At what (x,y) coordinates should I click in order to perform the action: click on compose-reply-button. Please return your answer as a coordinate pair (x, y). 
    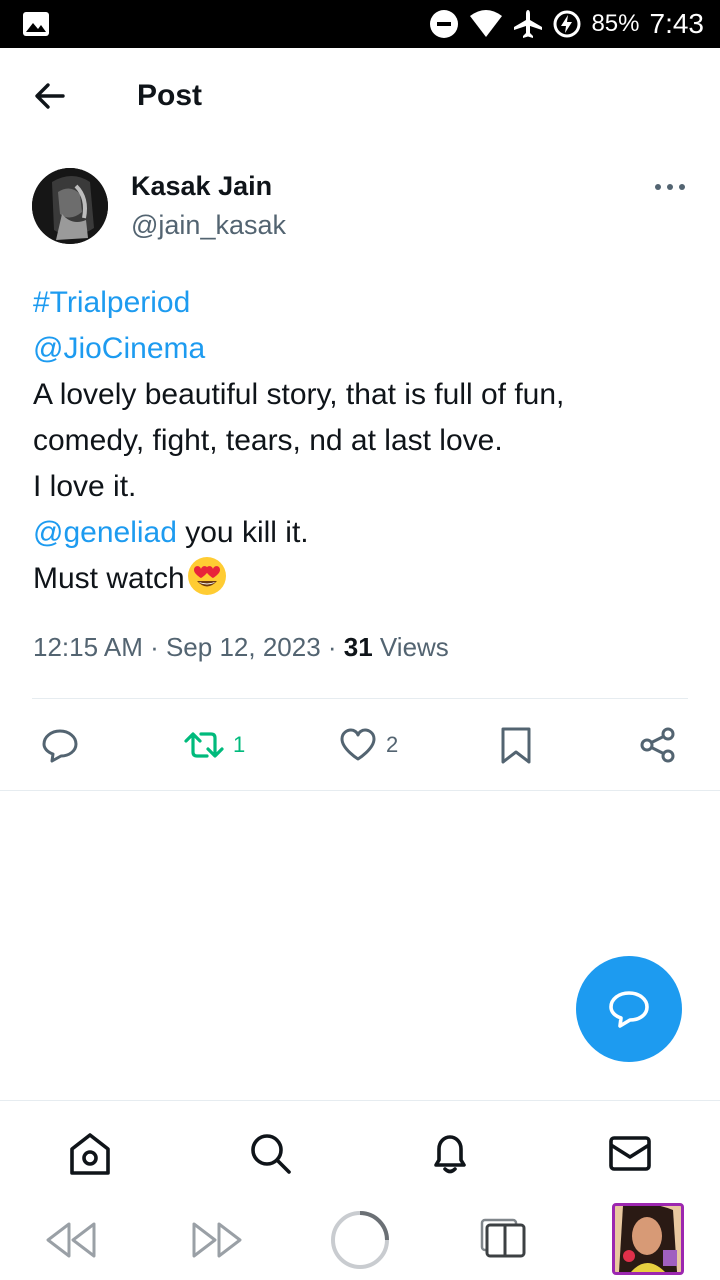
    Looking at the image, I should click on (629, 1009).